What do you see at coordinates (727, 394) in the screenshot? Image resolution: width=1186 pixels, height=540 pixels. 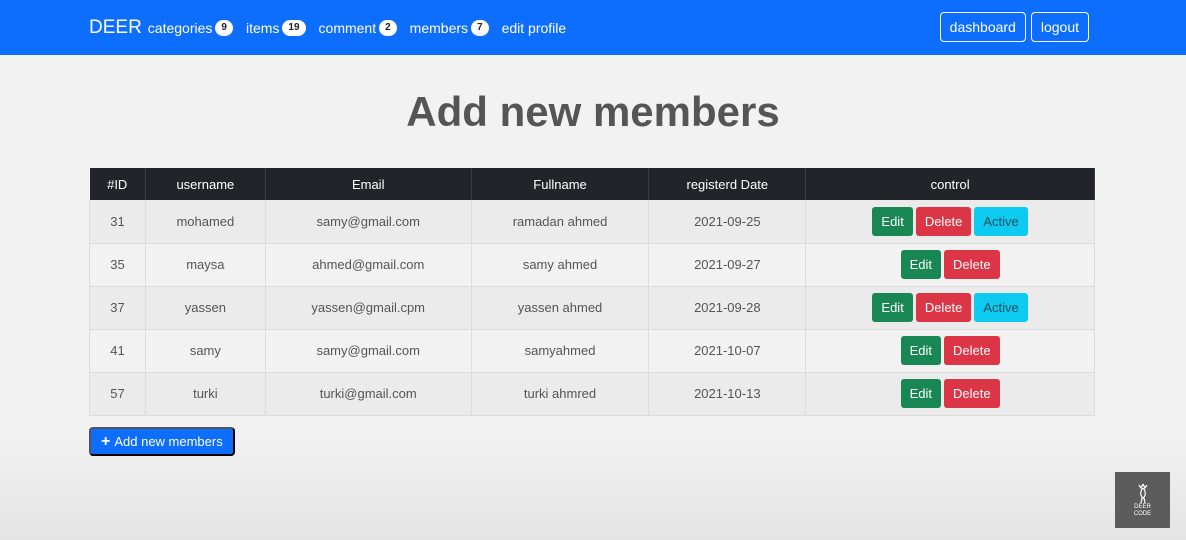 I see `cell-registered-date: 2021-10-13` at bounding box center [727, 394].